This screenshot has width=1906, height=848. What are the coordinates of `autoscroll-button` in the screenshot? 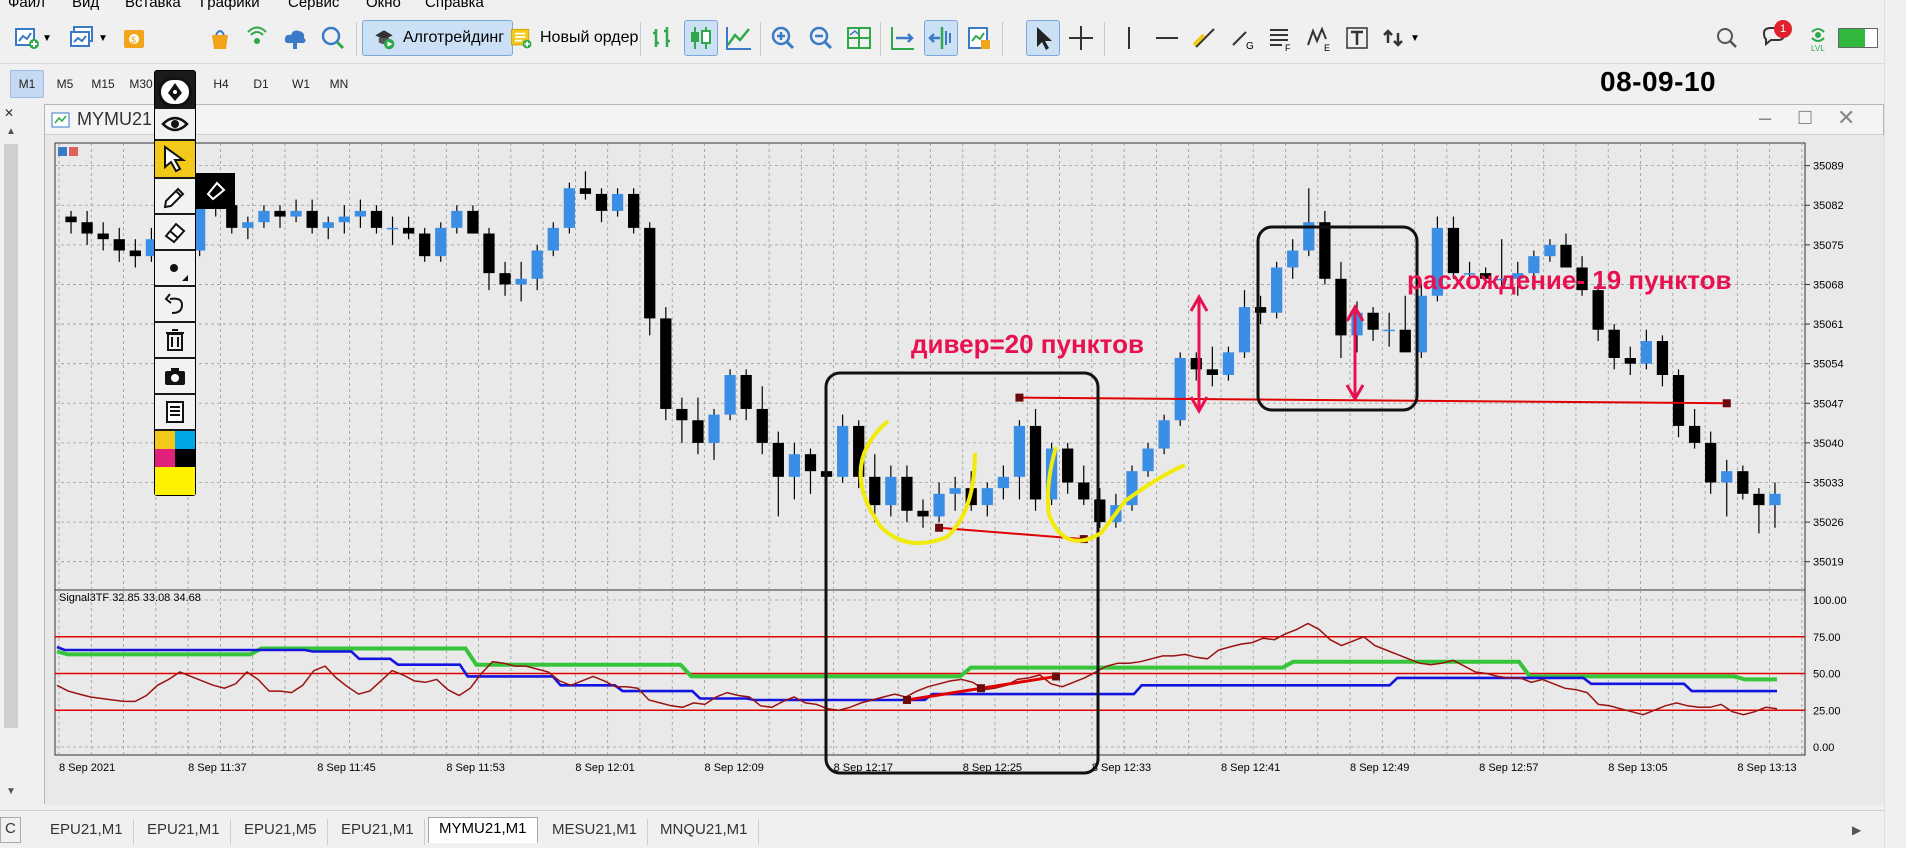 It's located at (903, 38).